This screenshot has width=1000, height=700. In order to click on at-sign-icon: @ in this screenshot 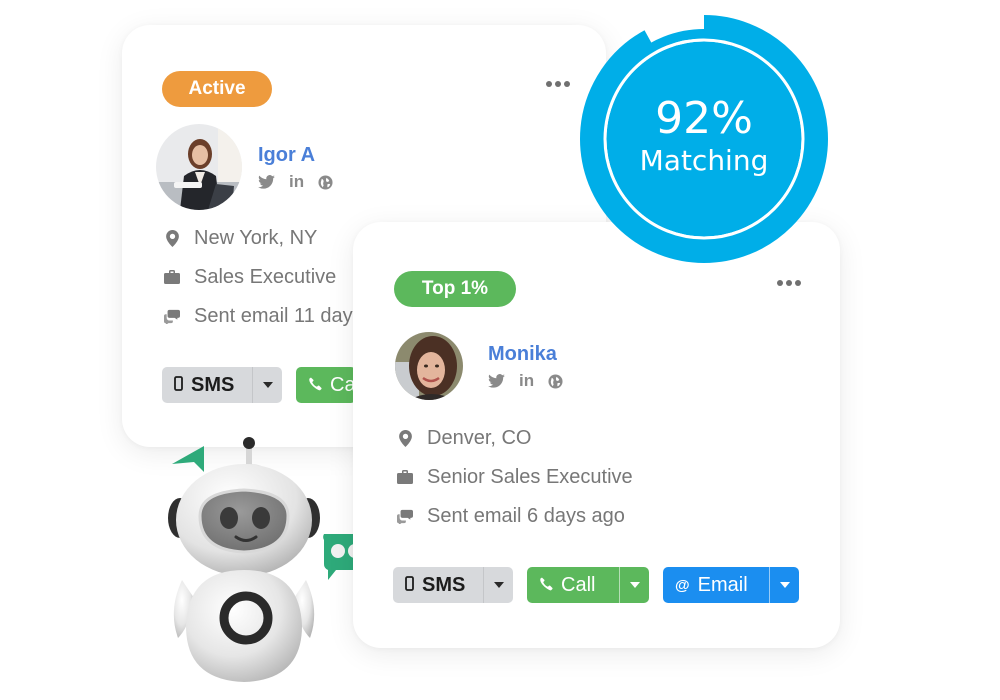, I will do `click(682, 585)`.